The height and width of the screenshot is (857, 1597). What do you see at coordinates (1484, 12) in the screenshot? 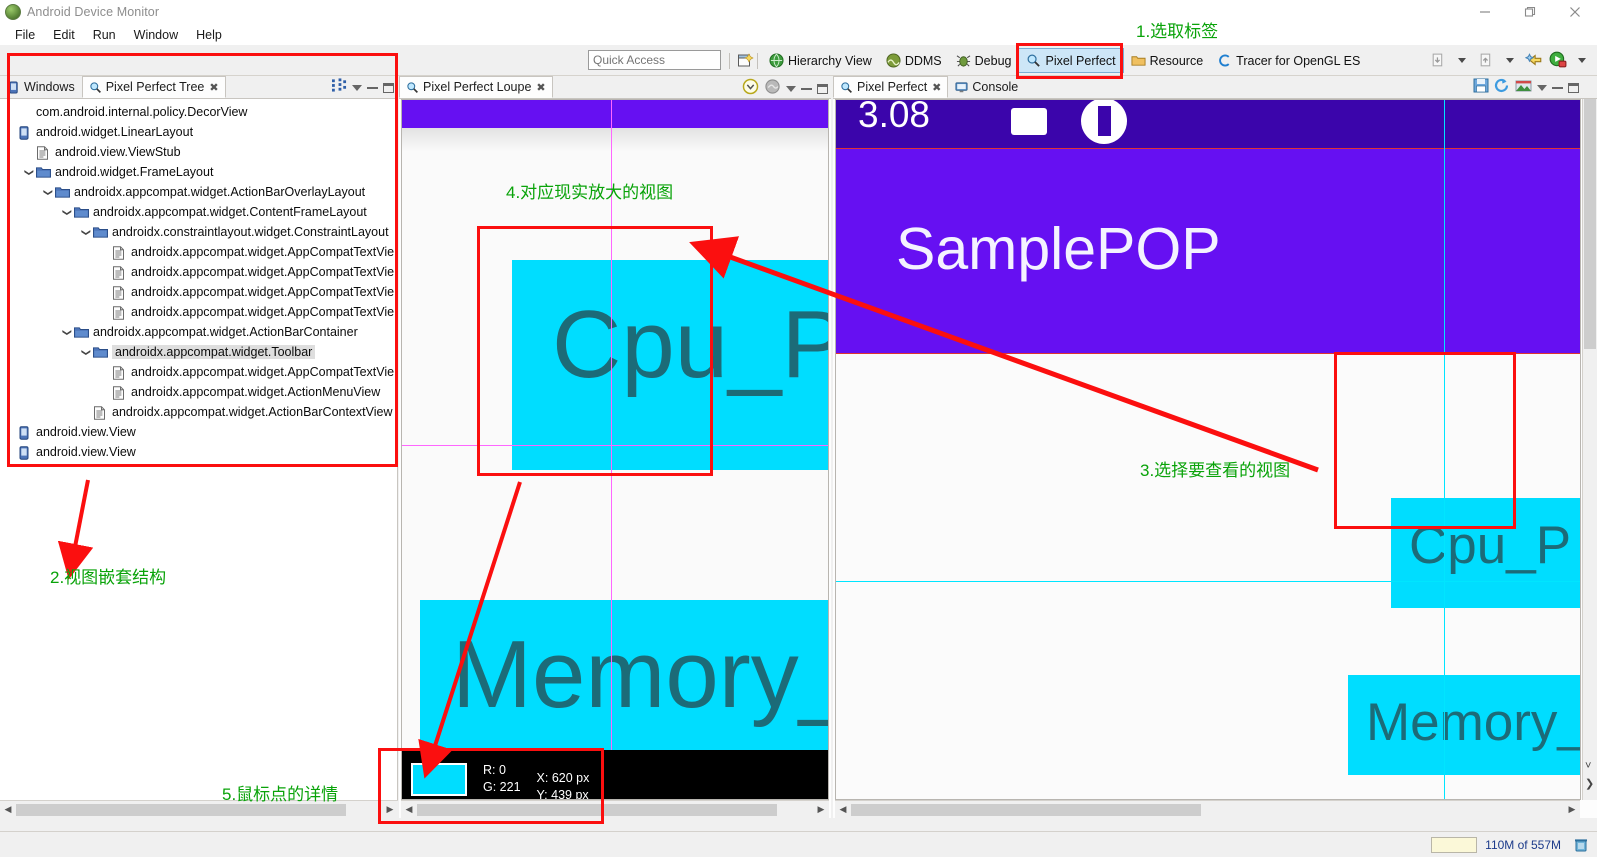
I see `minimize-button` at bounding box center [1484, 12].